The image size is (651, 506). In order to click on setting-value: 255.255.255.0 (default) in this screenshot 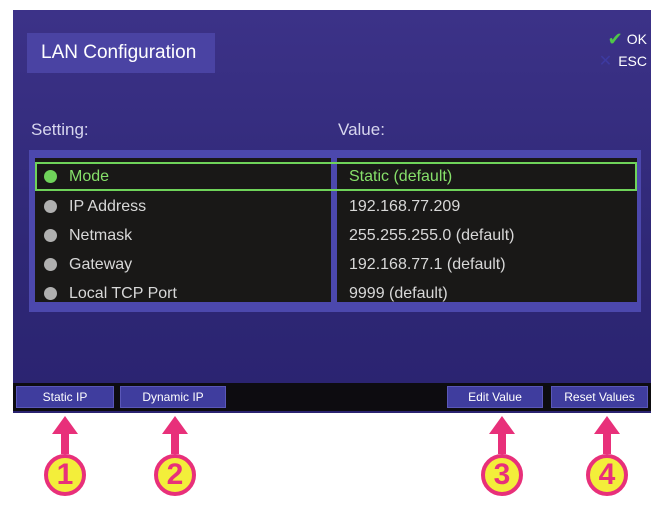, I will do `click(432, 235)`.